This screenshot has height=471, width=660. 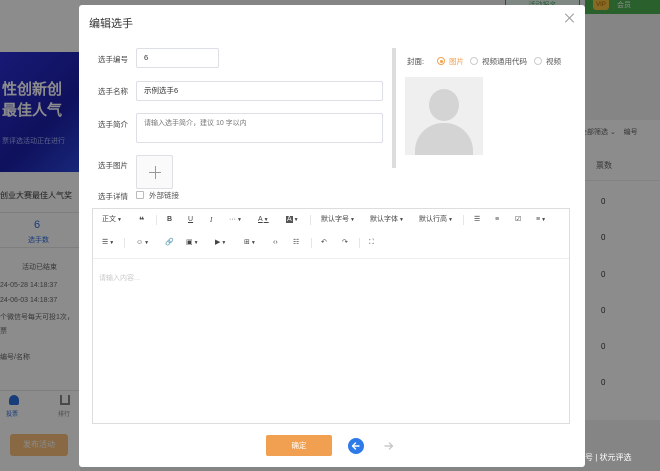 I want to click on font-color-dropdown: A▼, so click(x=263, y=220).